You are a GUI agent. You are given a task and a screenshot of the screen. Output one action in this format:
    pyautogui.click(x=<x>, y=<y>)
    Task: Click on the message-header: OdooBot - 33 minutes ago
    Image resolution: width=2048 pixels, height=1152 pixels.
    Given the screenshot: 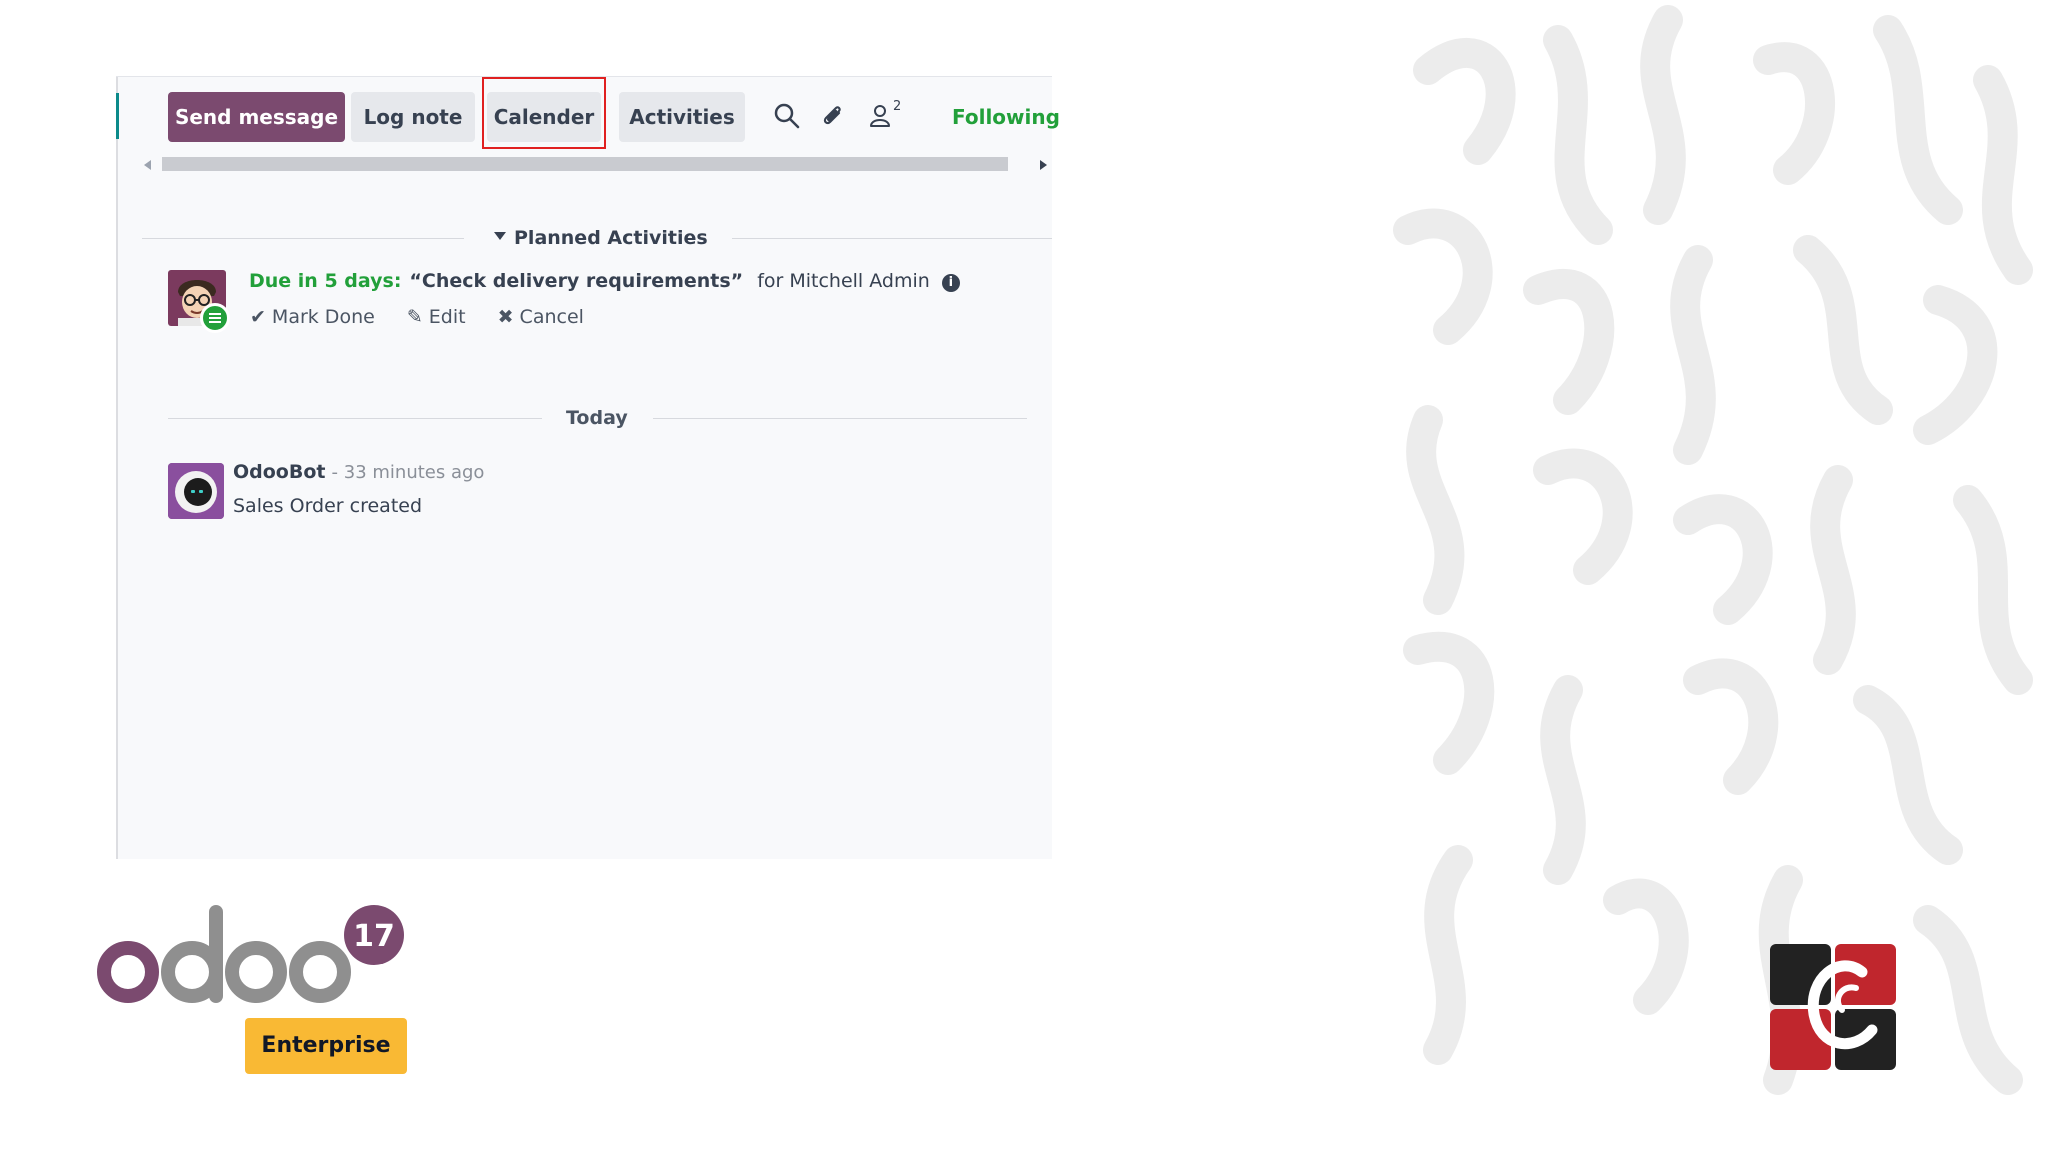 What is the action you would take?
    pyautogui.click(x=358, y=472)
    